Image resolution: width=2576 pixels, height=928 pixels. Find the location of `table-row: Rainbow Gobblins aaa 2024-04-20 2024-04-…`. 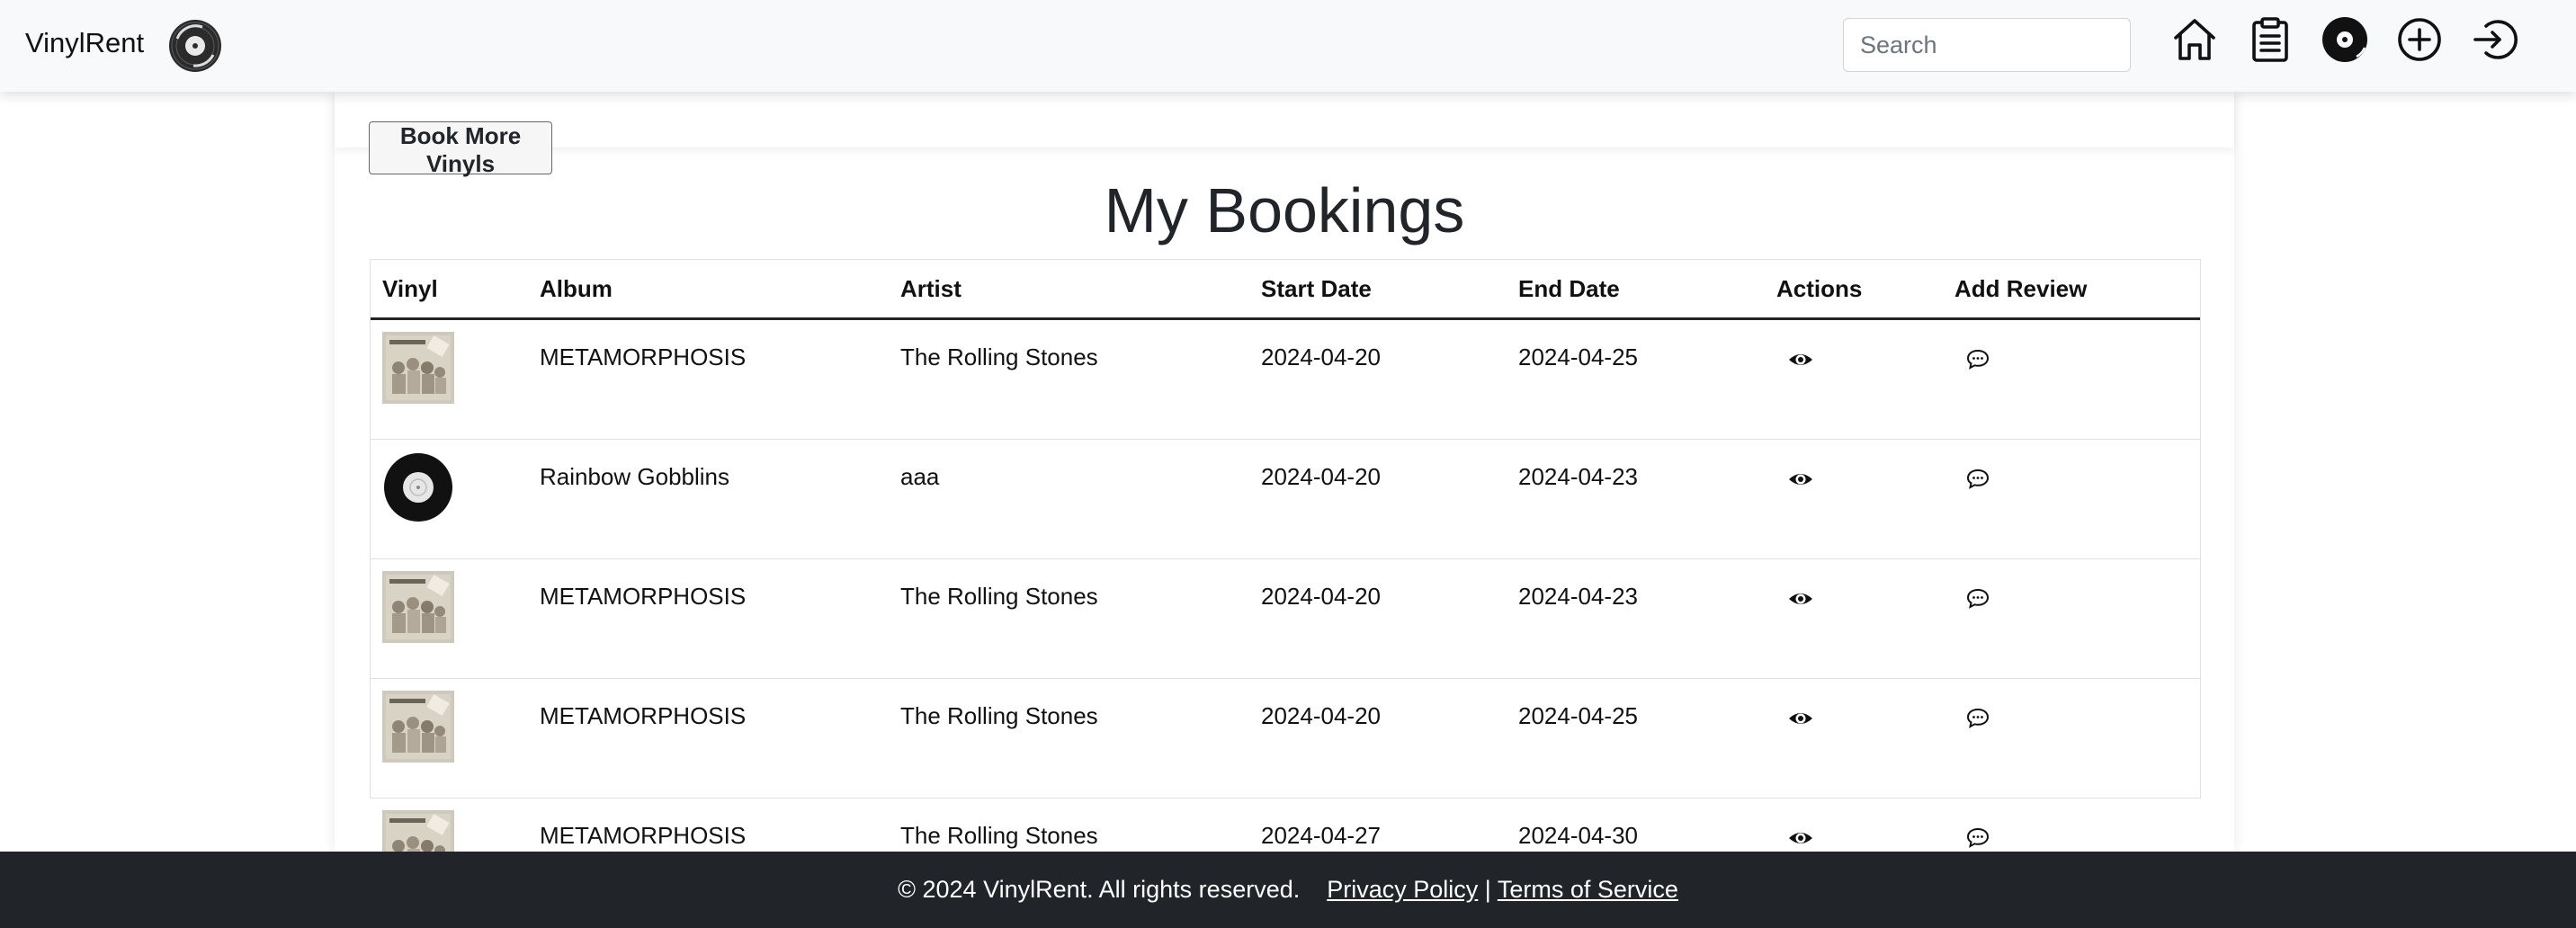

table-row: Rainbow Gobblins aaa 2024-04-20 2024-04-… is located at coordinates (1285, 499).